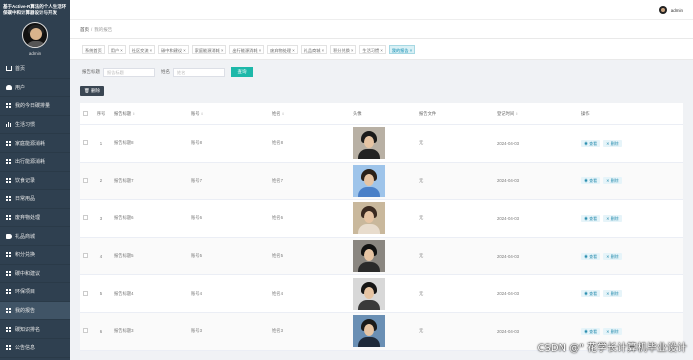  Describe the element at coordinates (35, 311) in the screenshot. I see `sidebar-item: 我的报告` at that location.